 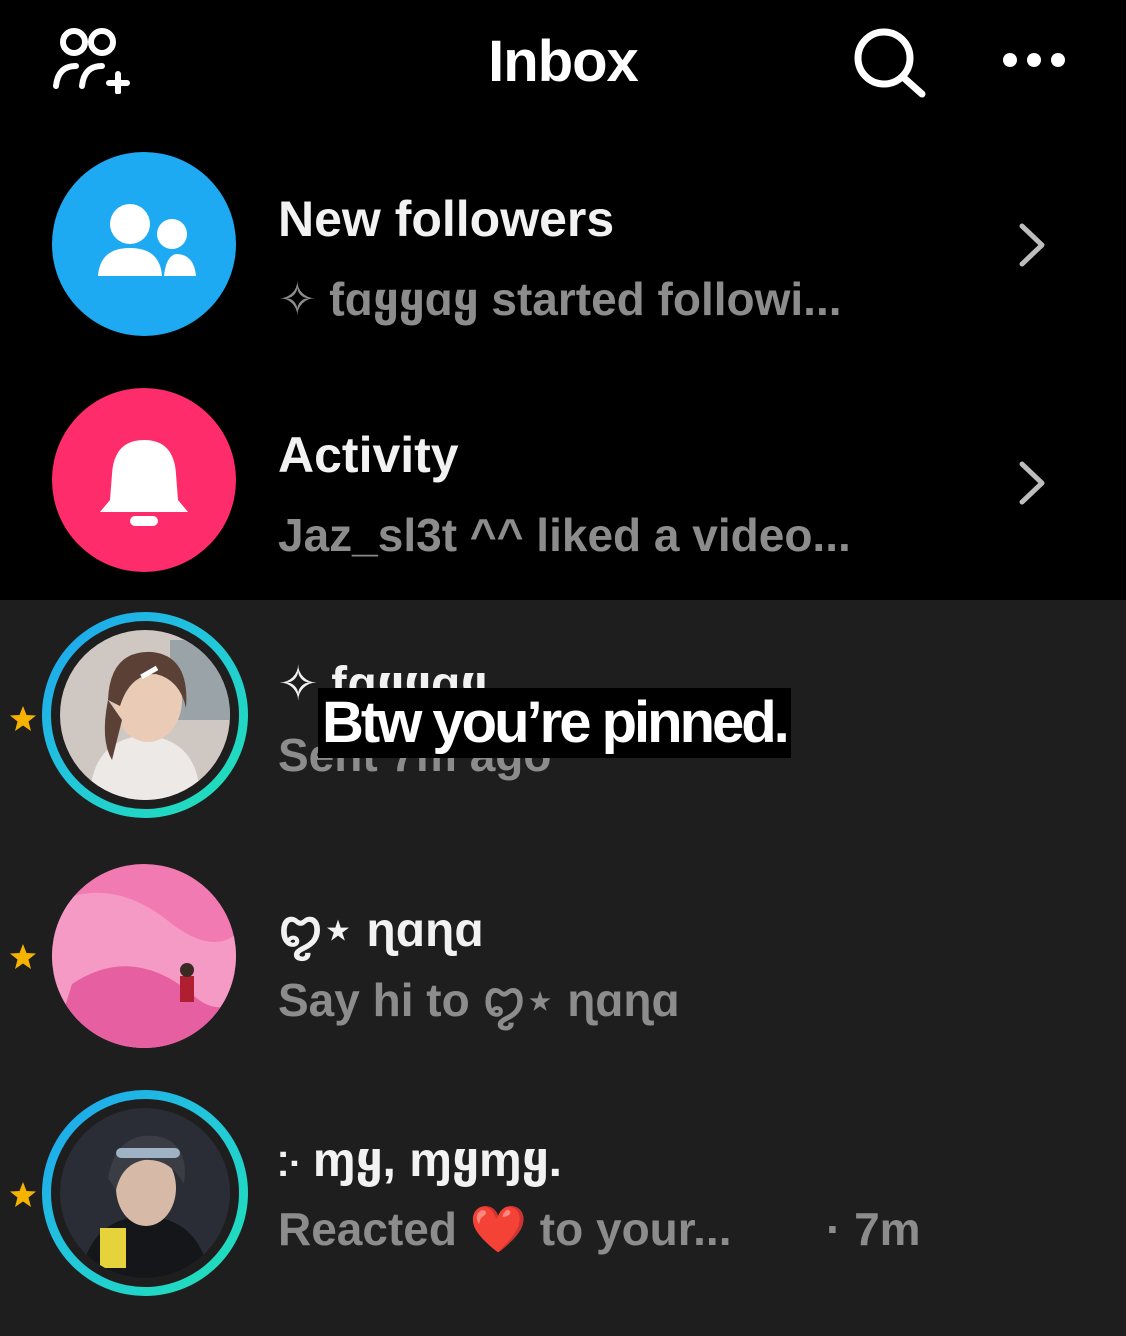 I want to click on overlay-caption: Btw you’re pinned., so click(x=554, y=723).